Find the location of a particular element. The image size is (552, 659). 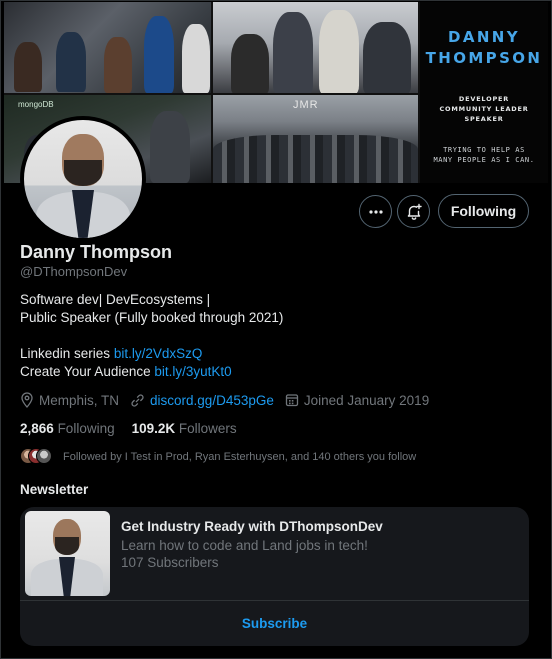

website: discord.gg/D453pGe is located at coordinates (202, 400).